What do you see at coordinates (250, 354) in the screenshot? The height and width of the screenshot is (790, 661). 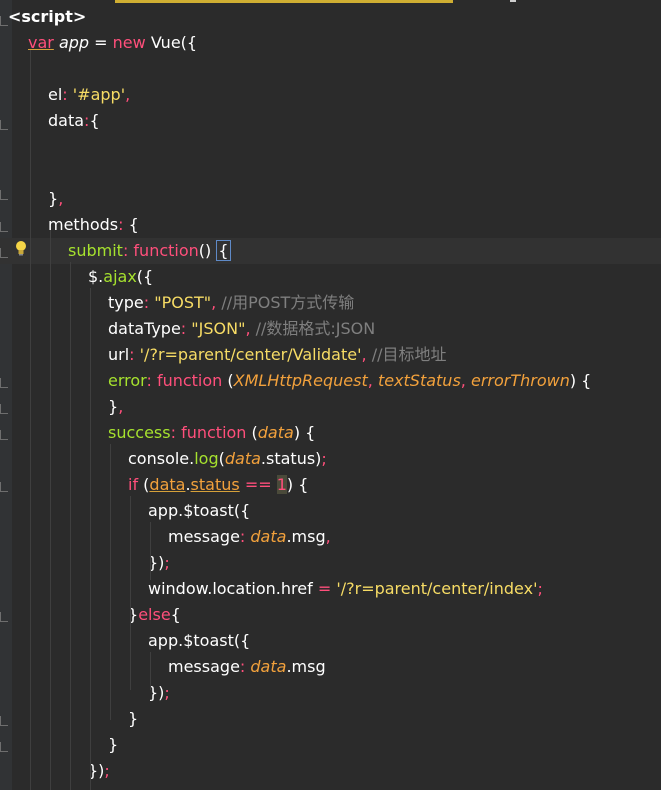 I see `code-token: '/?r=parent/center/Validate'` at bounding box center [250, 354].